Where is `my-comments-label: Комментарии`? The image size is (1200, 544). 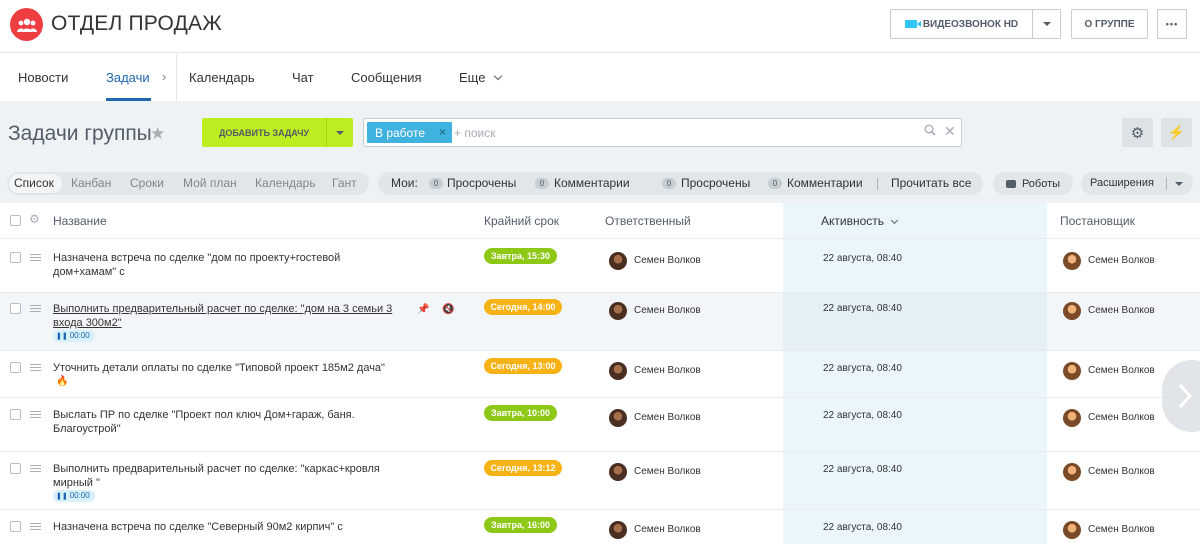 my-comments-label: Комментарии is located at coordinates (592, 183).